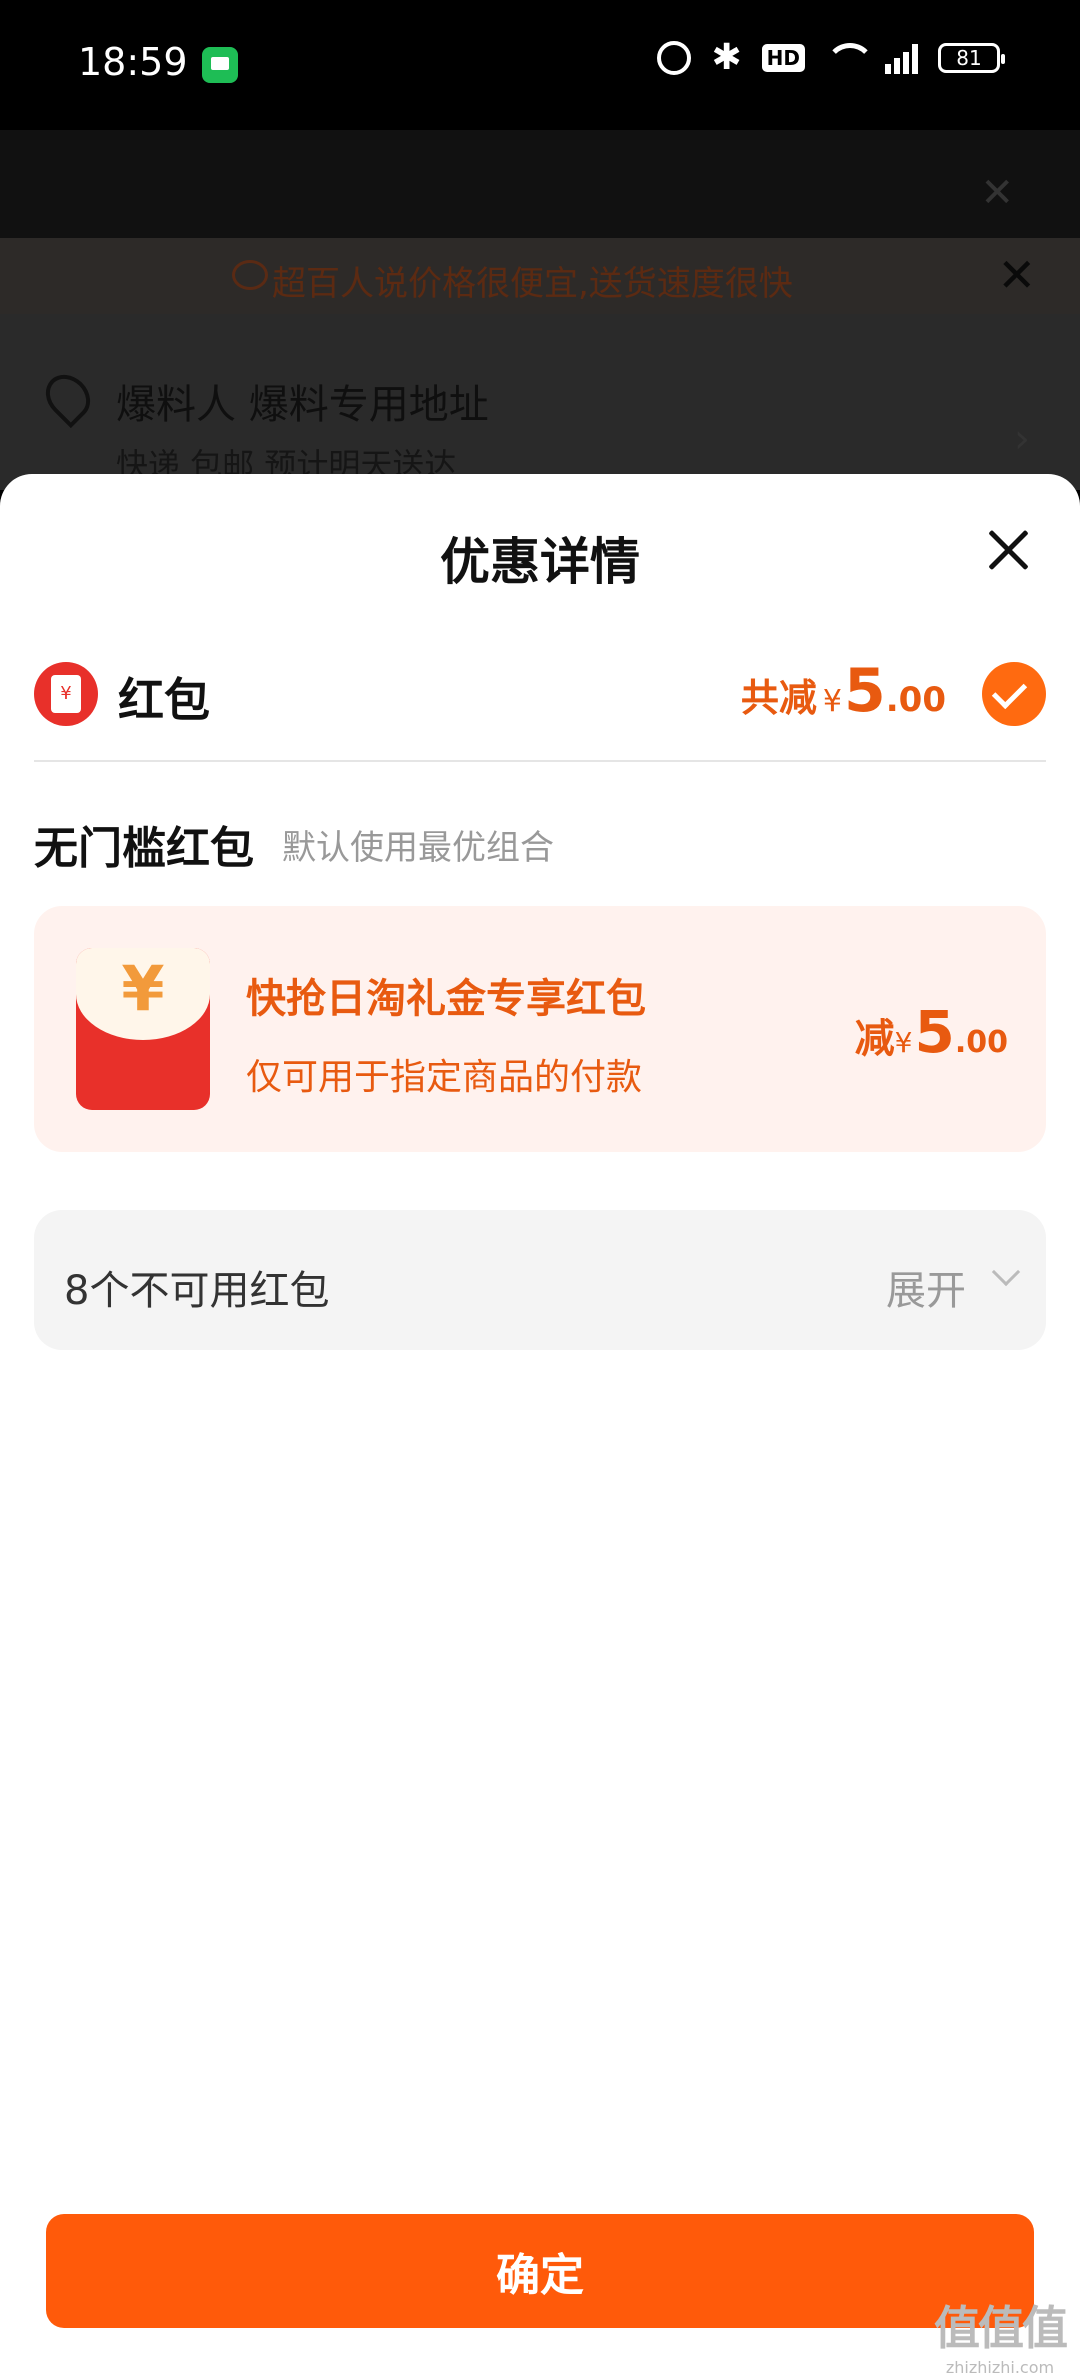  What do you see at coordinates (540, 65) in the screenshot?
I see `status-bar: 18:59 ✱ HD 81` at bounding box center [540, 65].